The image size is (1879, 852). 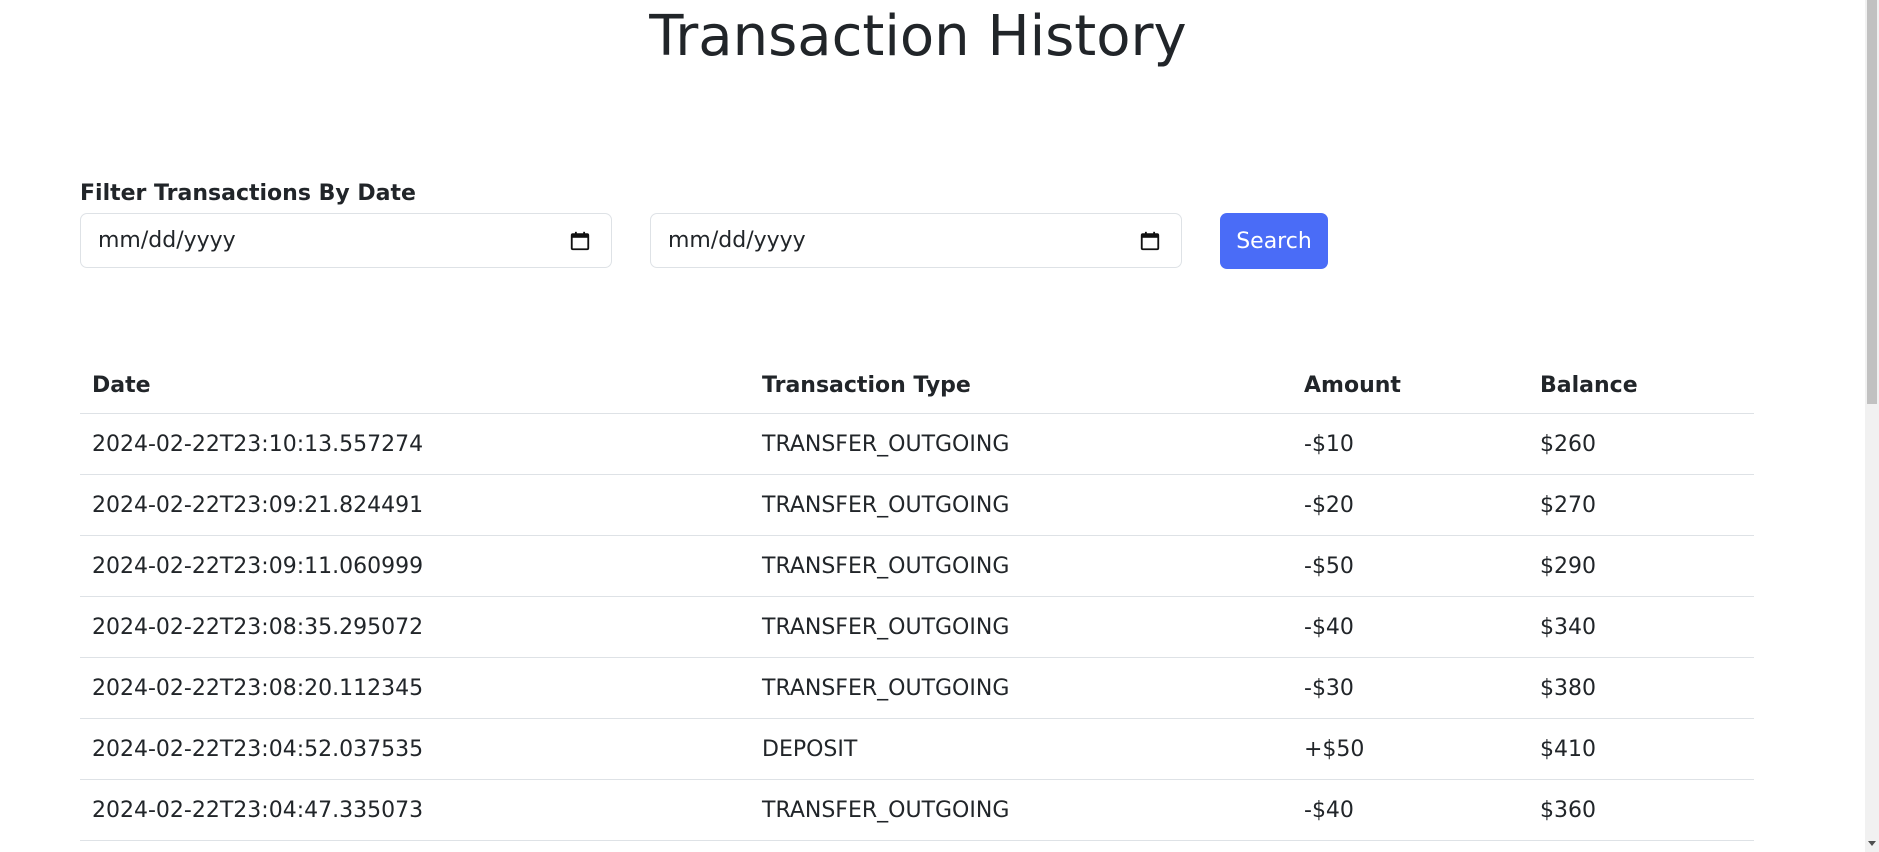 I want to click on header-transaction-type: Transaction Type, so click(x=1021, y=385).